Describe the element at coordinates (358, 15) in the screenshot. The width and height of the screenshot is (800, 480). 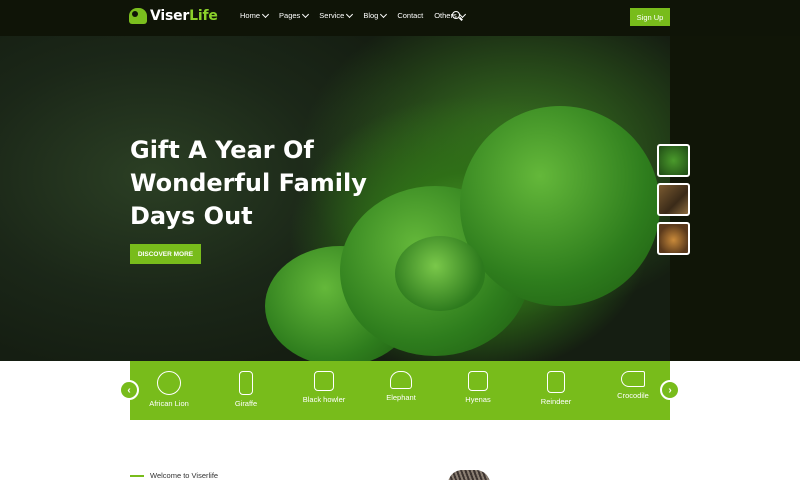
I see `main-nav: Home Pages Service Blog Contact Others` at that location.